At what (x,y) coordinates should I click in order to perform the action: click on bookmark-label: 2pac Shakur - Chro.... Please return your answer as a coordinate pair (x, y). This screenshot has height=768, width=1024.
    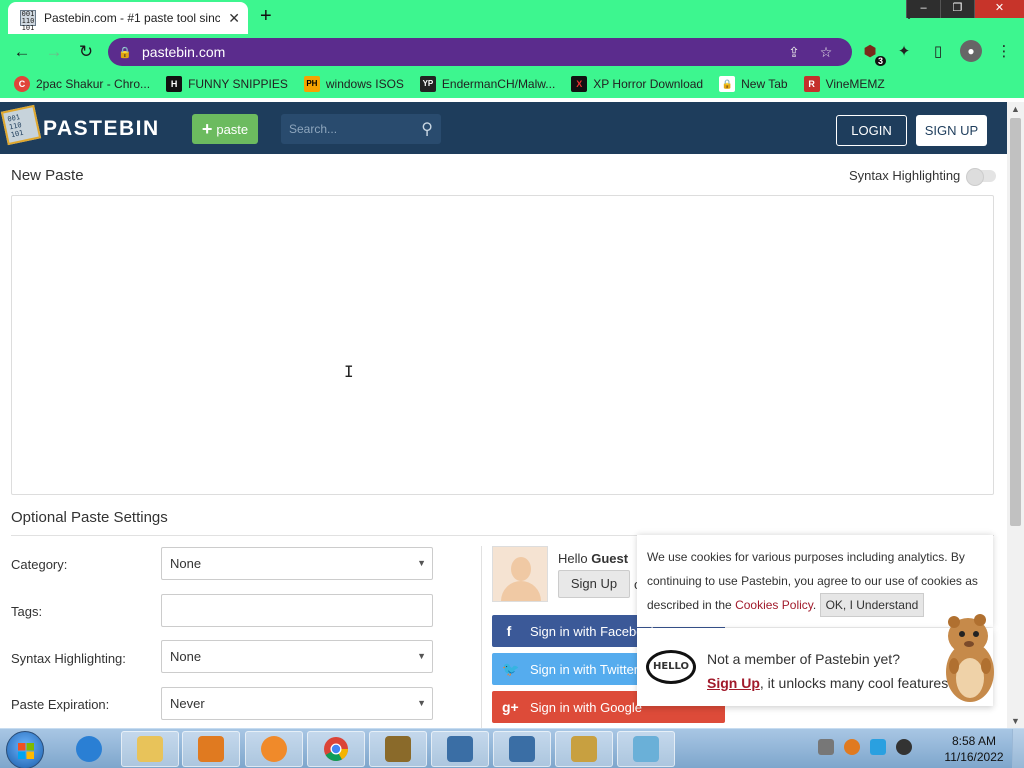
    Looking at the image, I should click on (93, 84).